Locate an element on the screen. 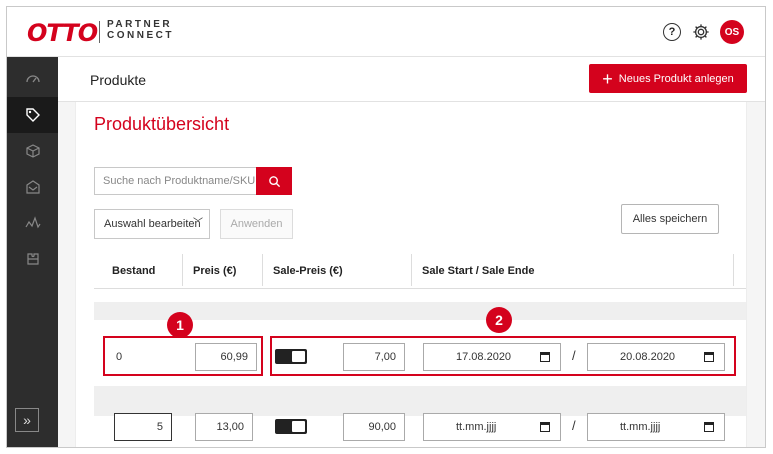 This screenshot has width=773, height=454. page-header: Produkte + Neues Produkt anlegen is located at coordinates (411, 79).